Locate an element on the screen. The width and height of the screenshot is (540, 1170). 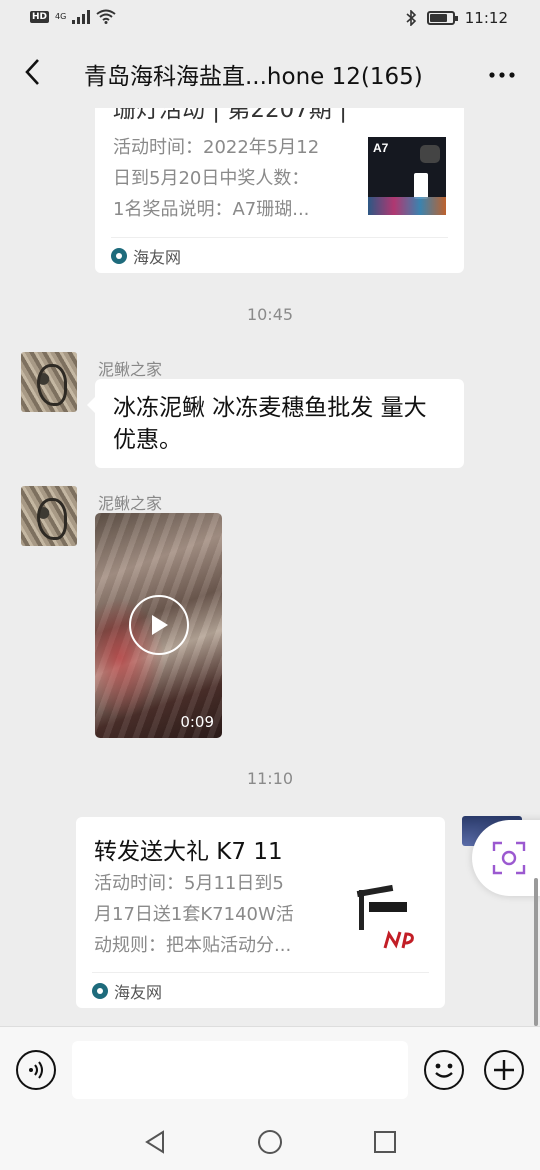
card-title: 珊灯活动 | 第2207期 | is located at coordinates (230, 115).